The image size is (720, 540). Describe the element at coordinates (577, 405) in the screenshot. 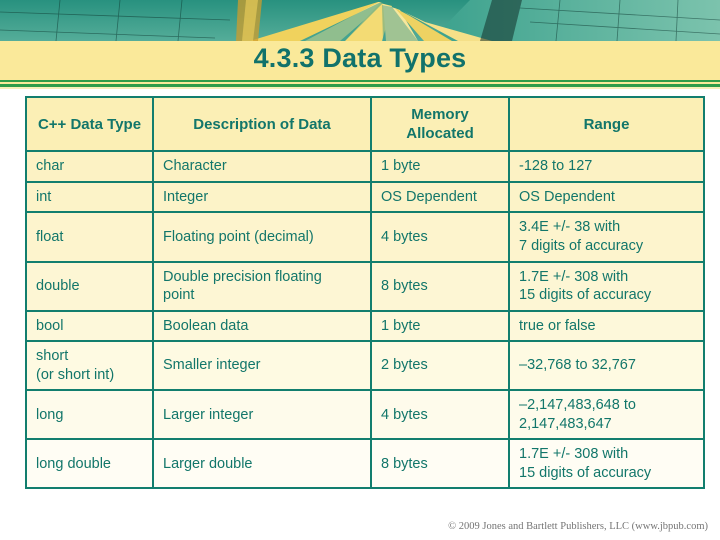

I see `cell-line: –2,147,483,648 to` at that location.